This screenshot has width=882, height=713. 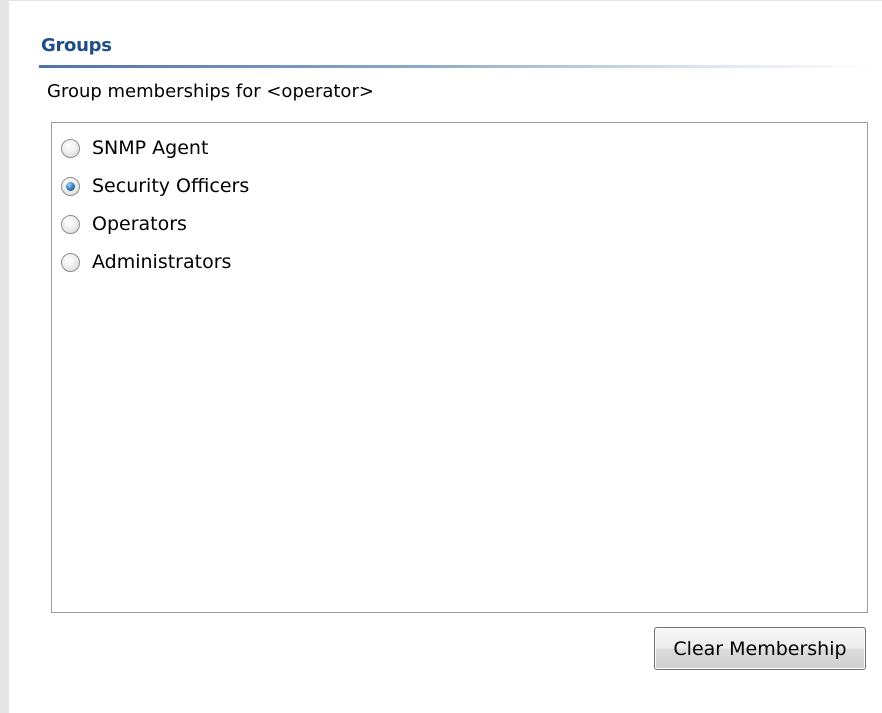 I want to click on group-option-administrators: Administrators, so click(x=146, y=262).